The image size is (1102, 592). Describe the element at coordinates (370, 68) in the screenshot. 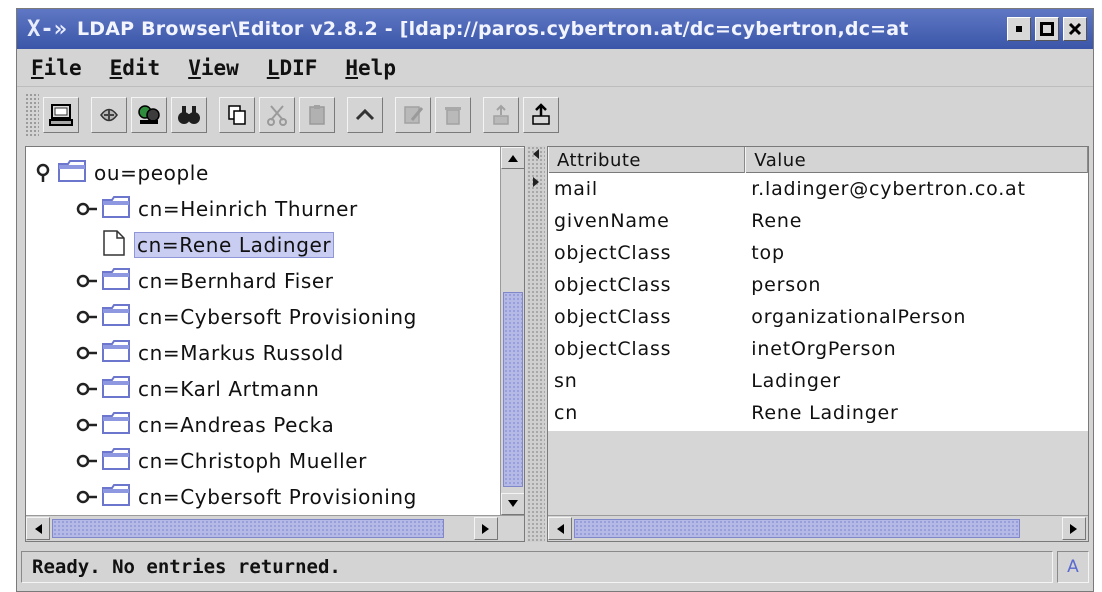

I see `menu-help: Help` at that location.